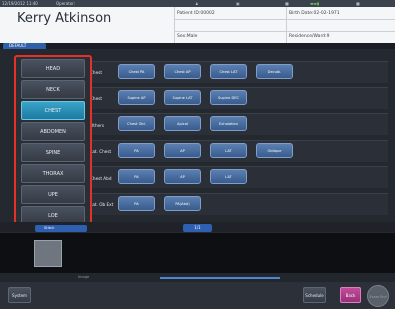  I want to click on body-part-head: HEAD, so click(53, 68).